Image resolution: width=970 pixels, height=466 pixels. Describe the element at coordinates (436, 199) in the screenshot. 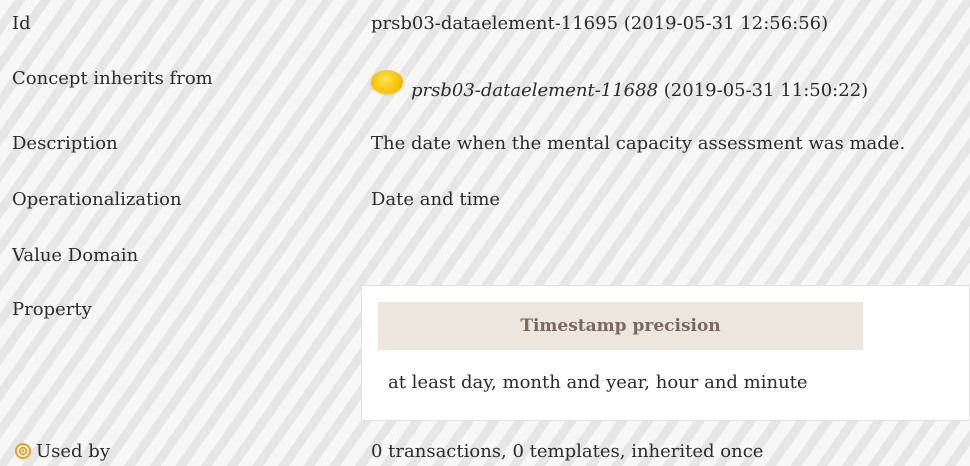

I see `operationalization-value: Date and time` at that location.